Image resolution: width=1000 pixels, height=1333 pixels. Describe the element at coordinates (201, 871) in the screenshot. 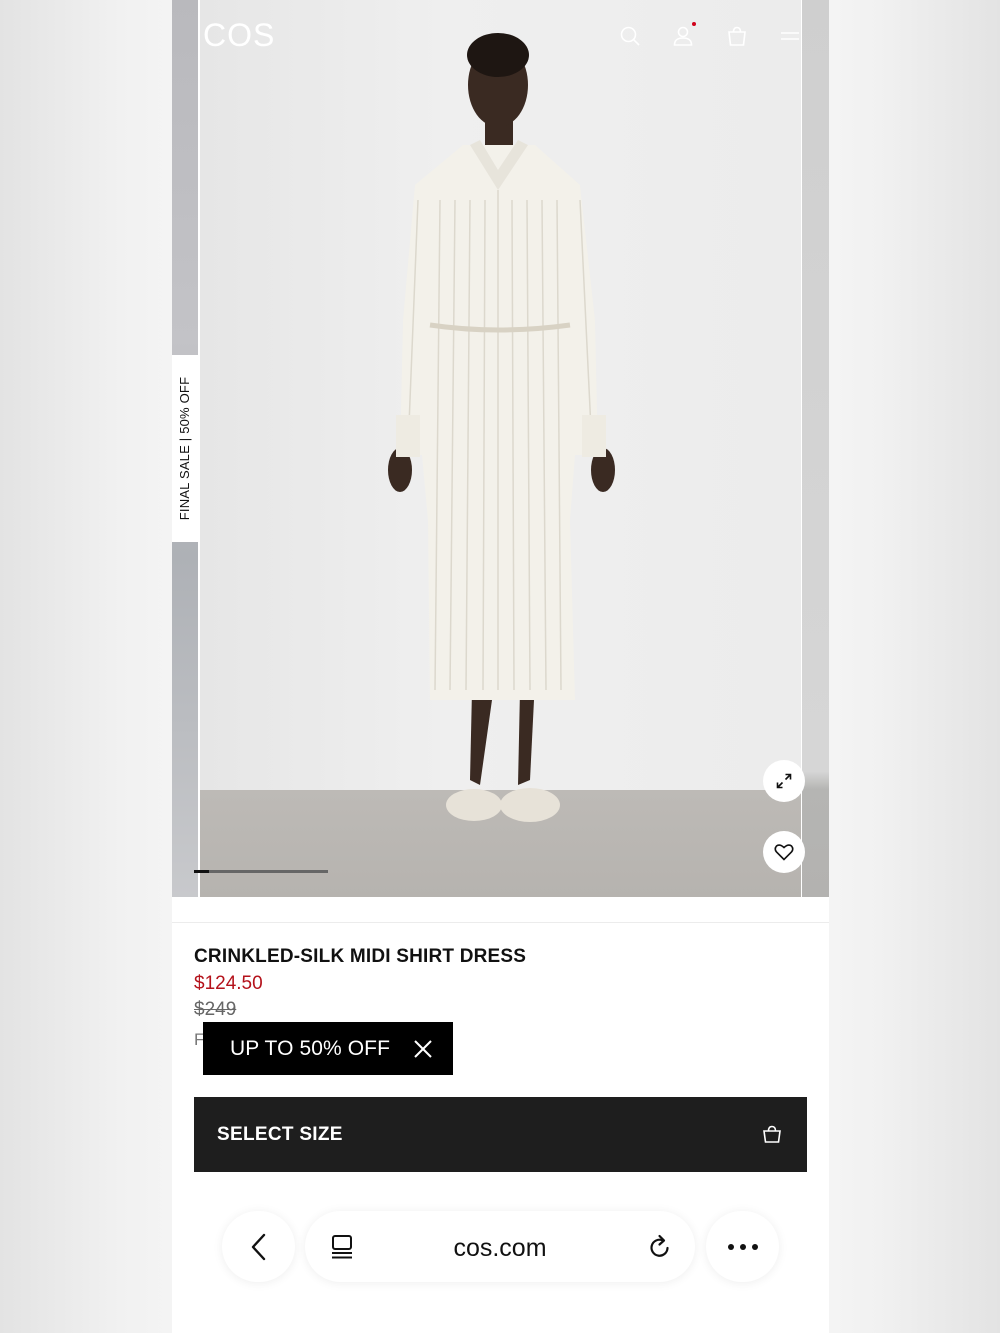

I see `gallery-progress-indicator` at that location.